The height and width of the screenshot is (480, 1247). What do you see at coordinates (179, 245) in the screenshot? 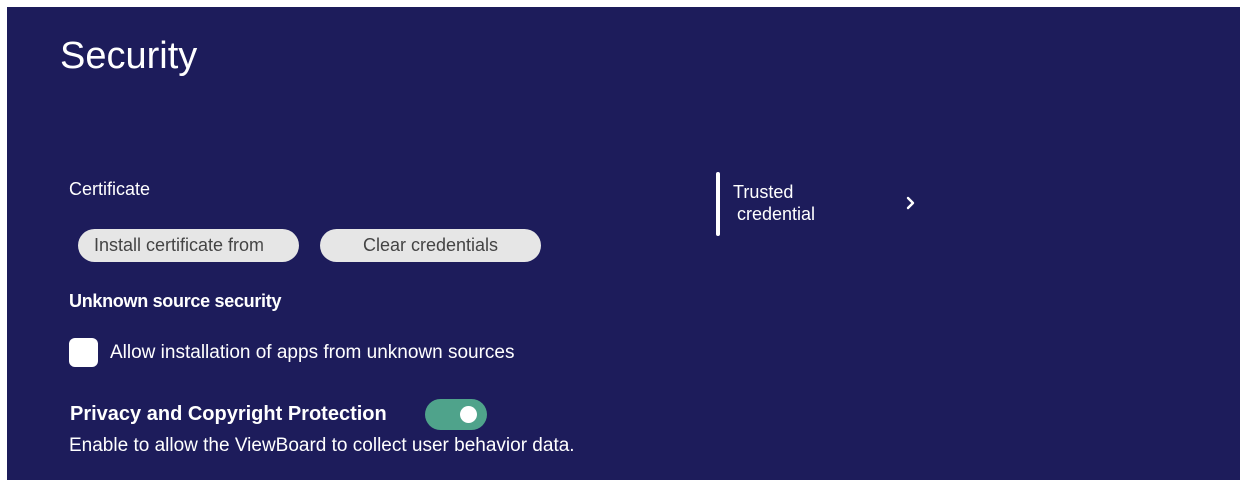
I see `install-certificate-label: Install certificate from` at bounding box center [179, 245].